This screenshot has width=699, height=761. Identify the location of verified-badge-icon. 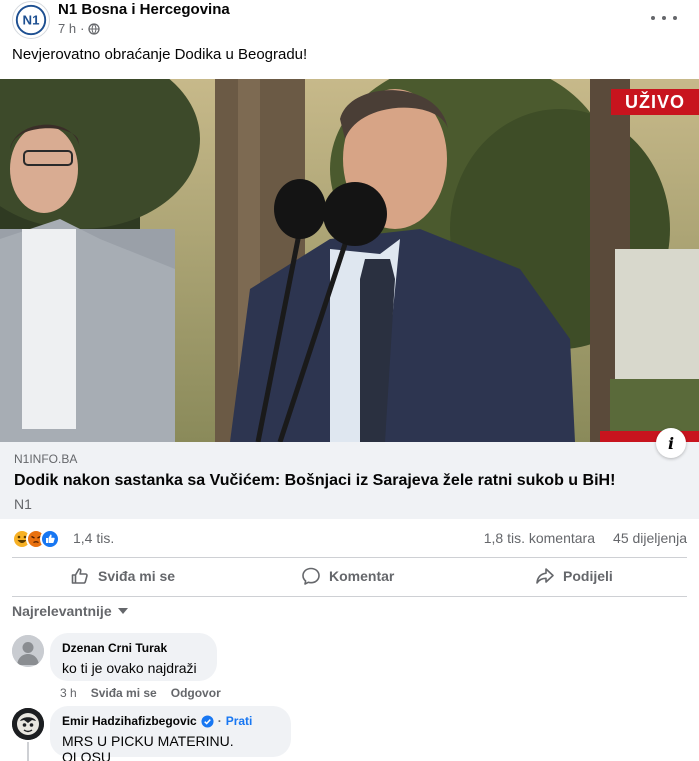
(207, 721).